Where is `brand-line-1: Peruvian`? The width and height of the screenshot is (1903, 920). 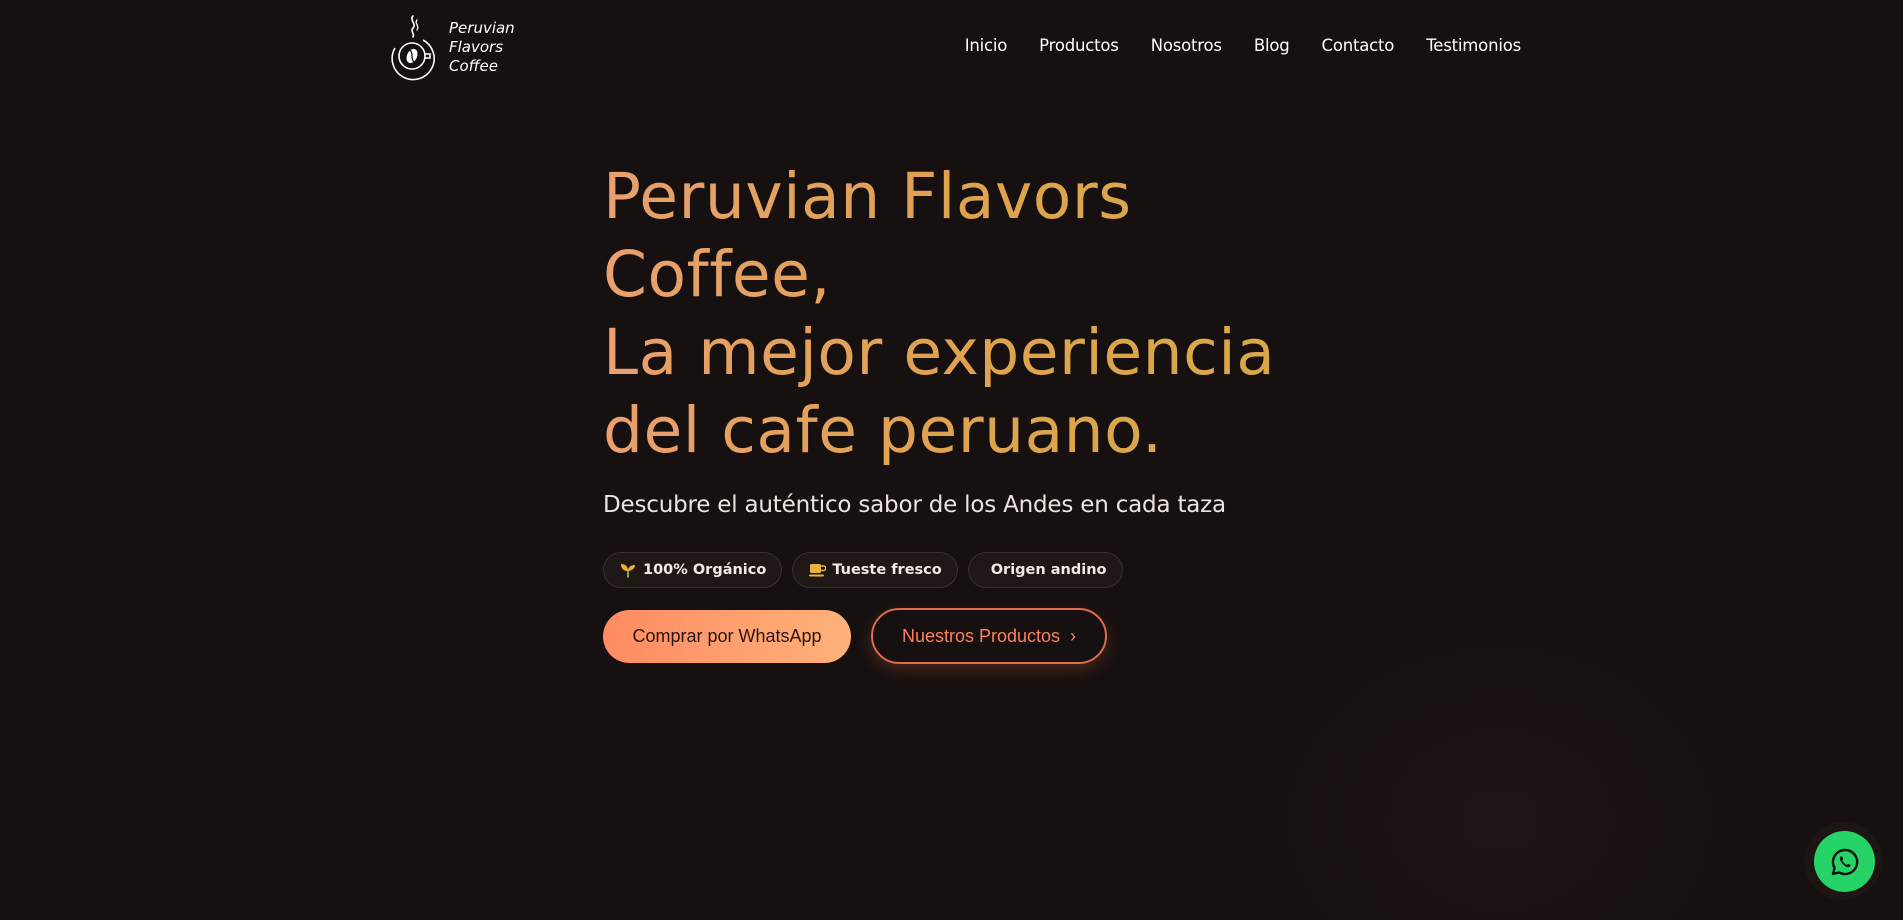
brand-line-1: Peruvian is located at coordinates (482, 27).